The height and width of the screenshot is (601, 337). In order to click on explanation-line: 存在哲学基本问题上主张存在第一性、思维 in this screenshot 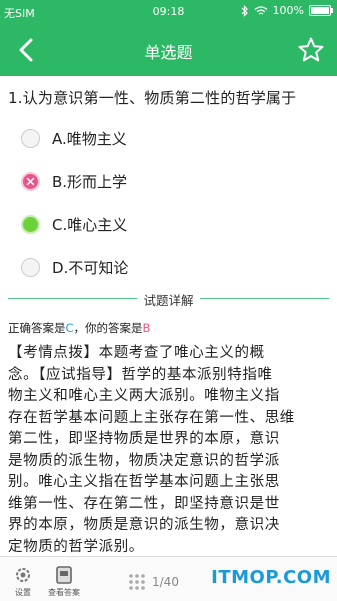, I will do `click(151, 417)`.